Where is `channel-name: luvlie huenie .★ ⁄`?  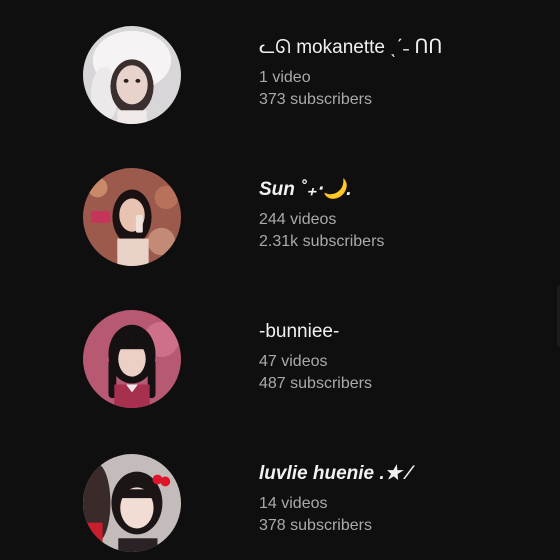 channel-name: luvlie huenie .★ ⁄ is located at coordinates (334, 474).